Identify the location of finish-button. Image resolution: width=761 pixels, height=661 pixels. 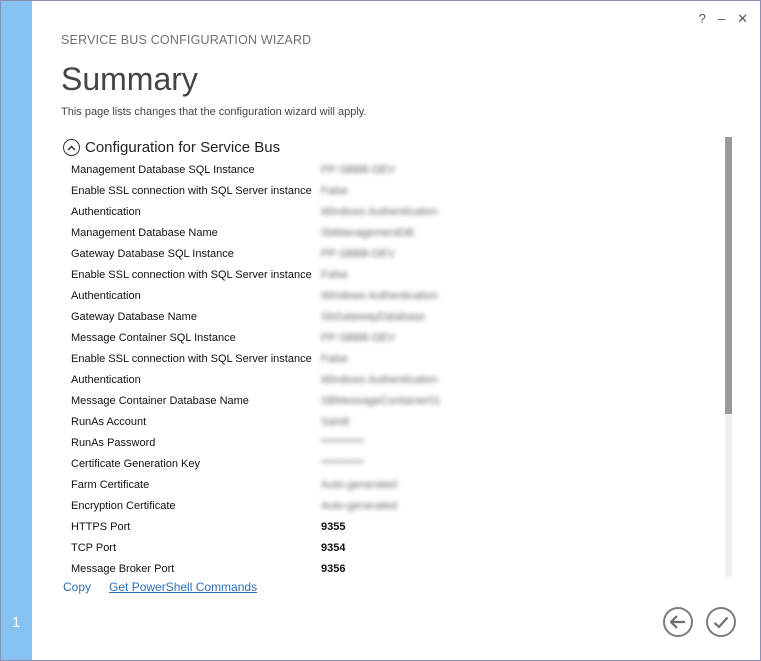
(721, 622).